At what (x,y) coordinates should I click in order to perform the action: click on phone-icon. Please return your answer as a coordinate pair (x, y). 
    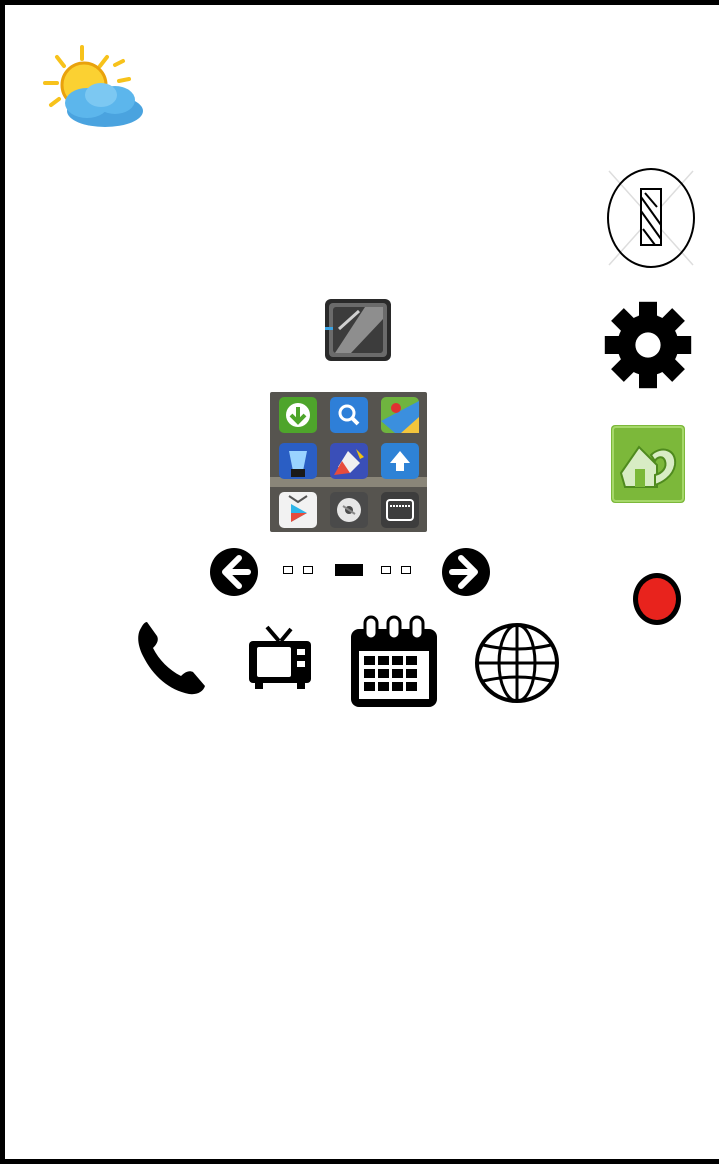
    Looking at the image, I should click on (172, 658).